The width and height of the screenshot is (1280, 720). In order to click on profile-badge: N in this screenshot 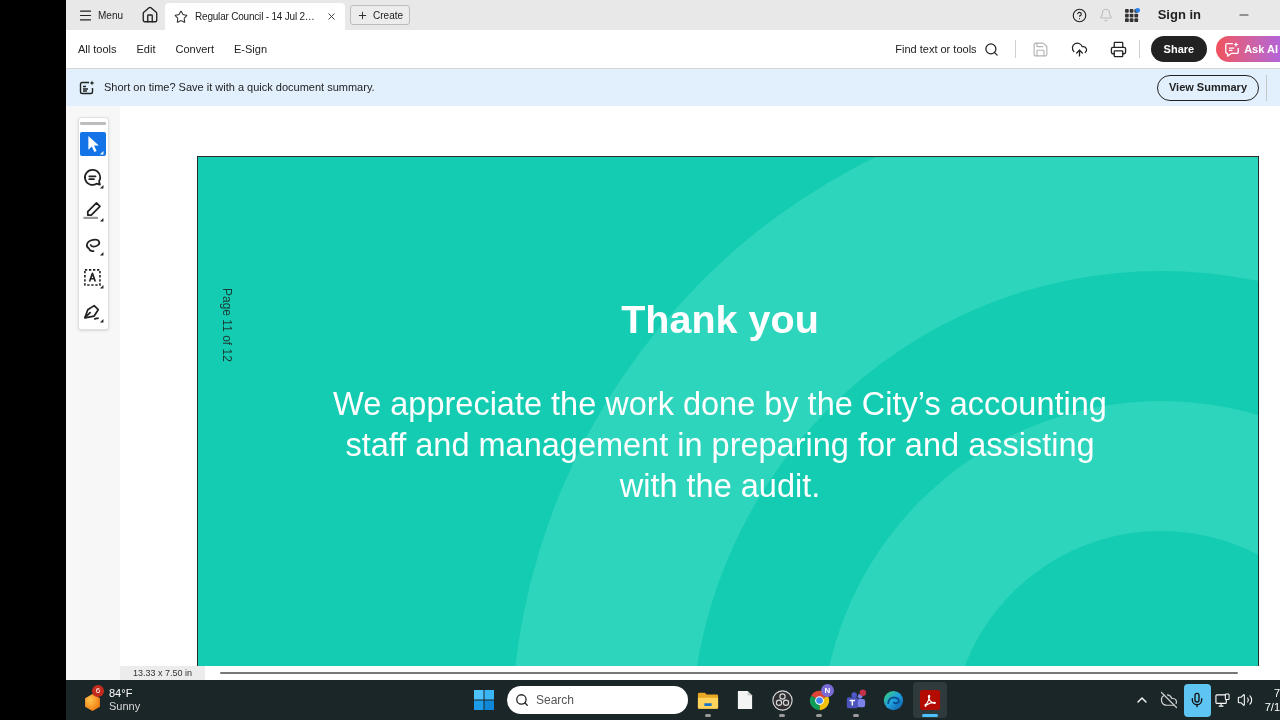, I will do `click(827, 690)`.